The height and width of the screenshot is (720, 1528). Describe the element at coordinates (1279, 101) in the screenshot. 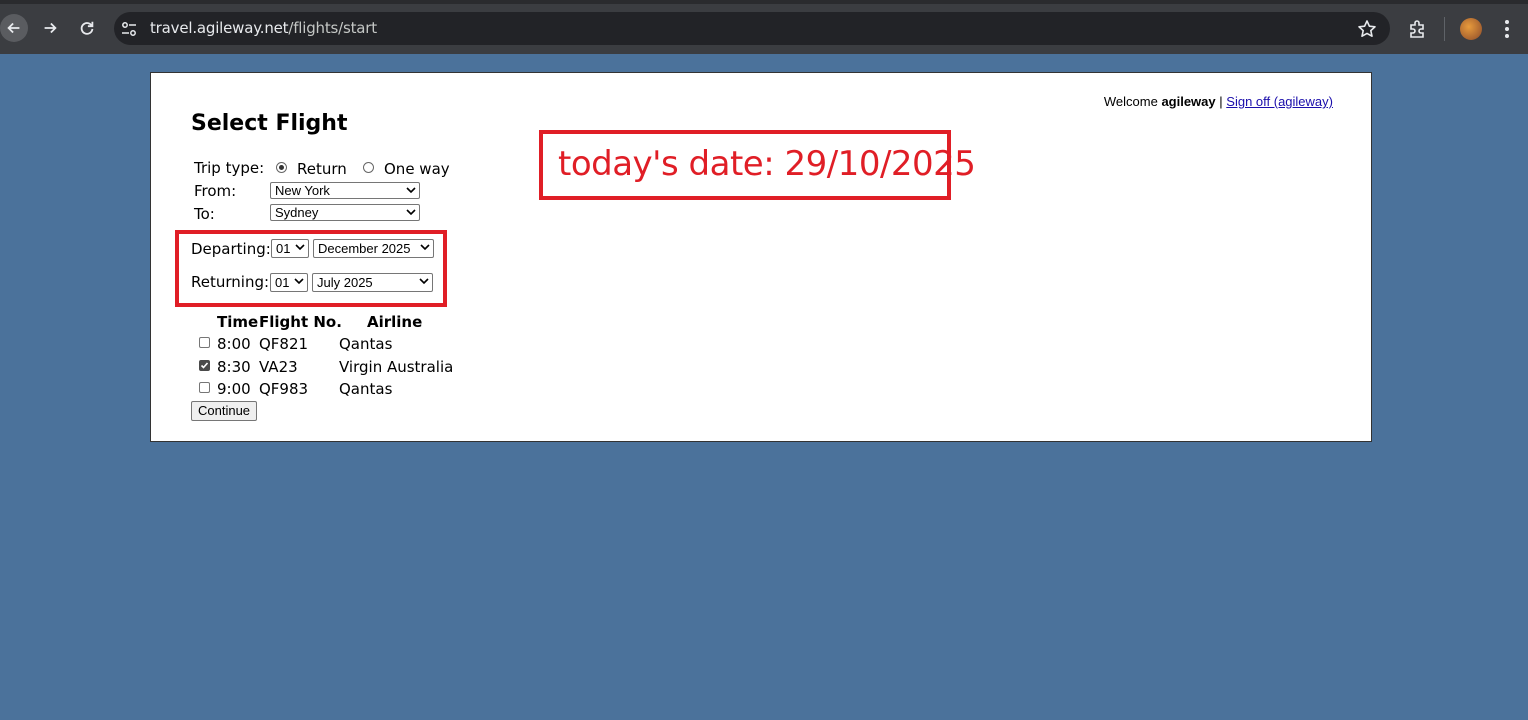

I see `sign-off-link: Sign off (agileway)` at that location.